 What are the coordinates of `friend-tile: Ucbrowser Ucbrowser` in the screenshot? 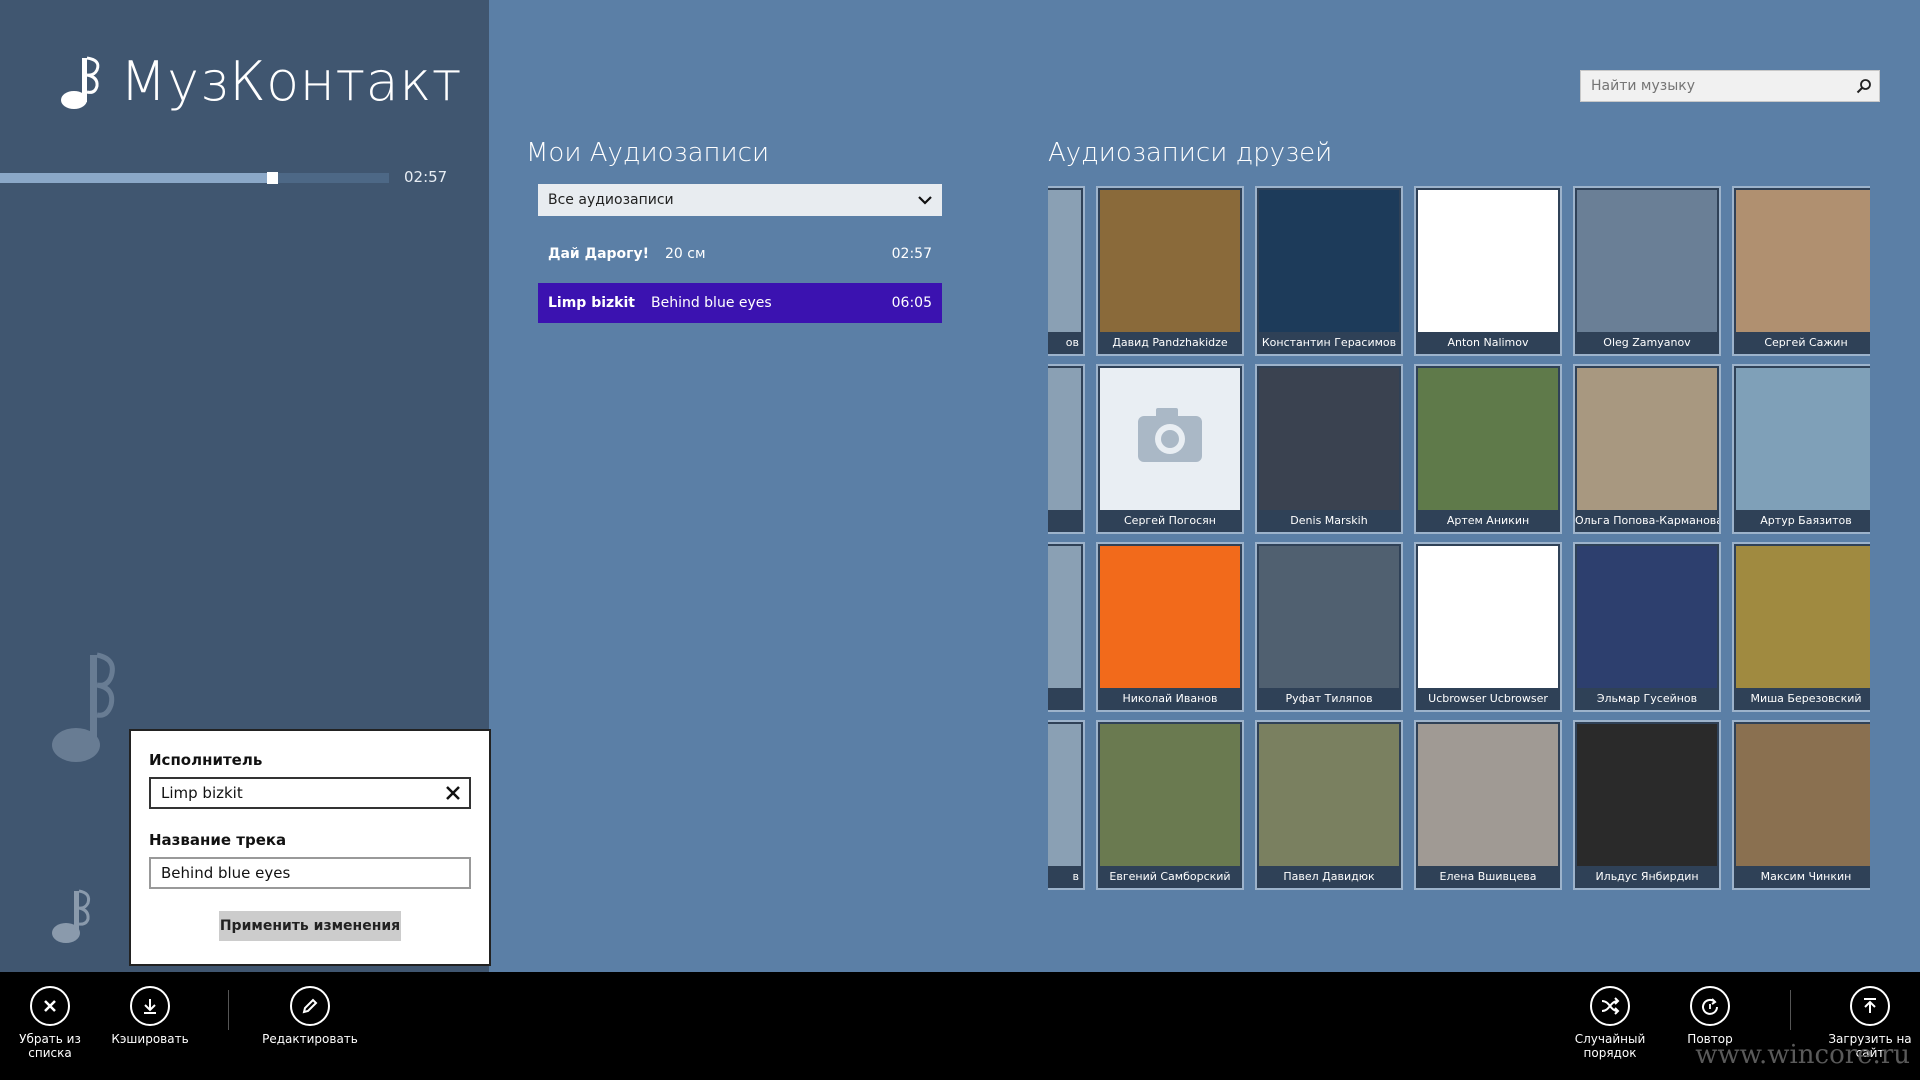 It's located at (1488, 627).